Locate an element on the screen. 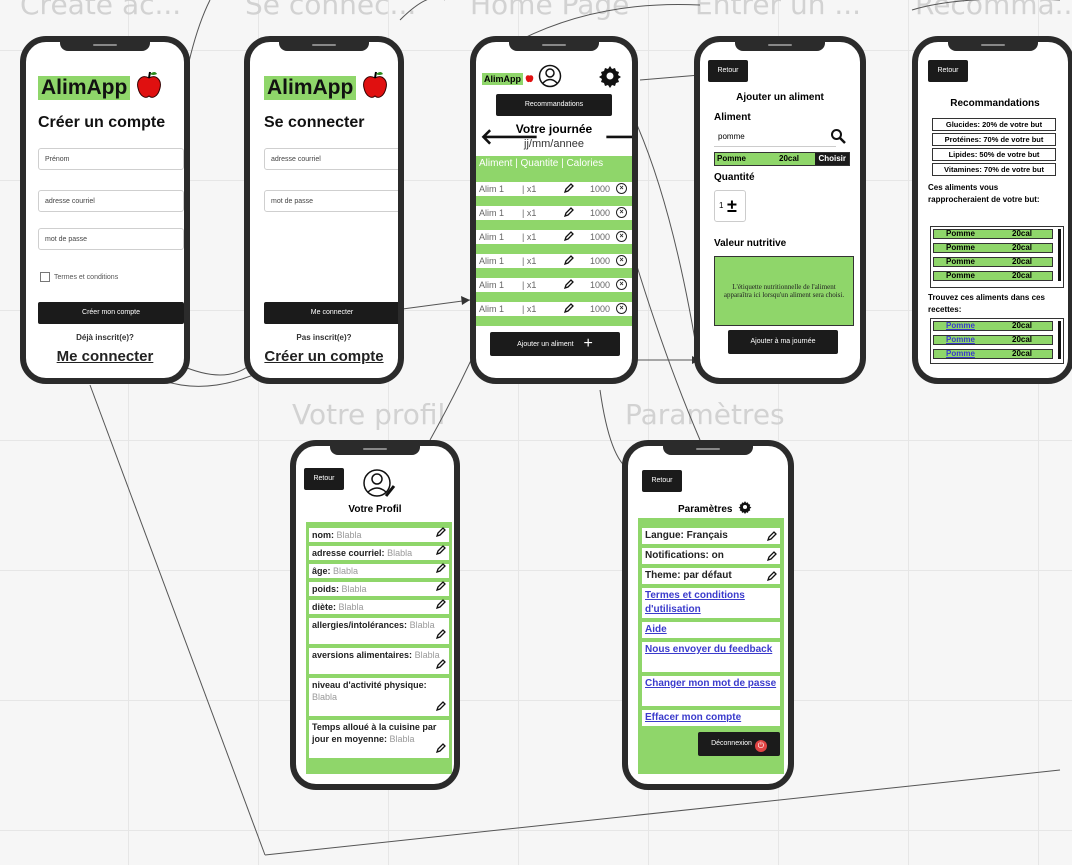 This screenshot has width=1072, height=865. login-link: Me connecter is located at coordinates (105, 356).